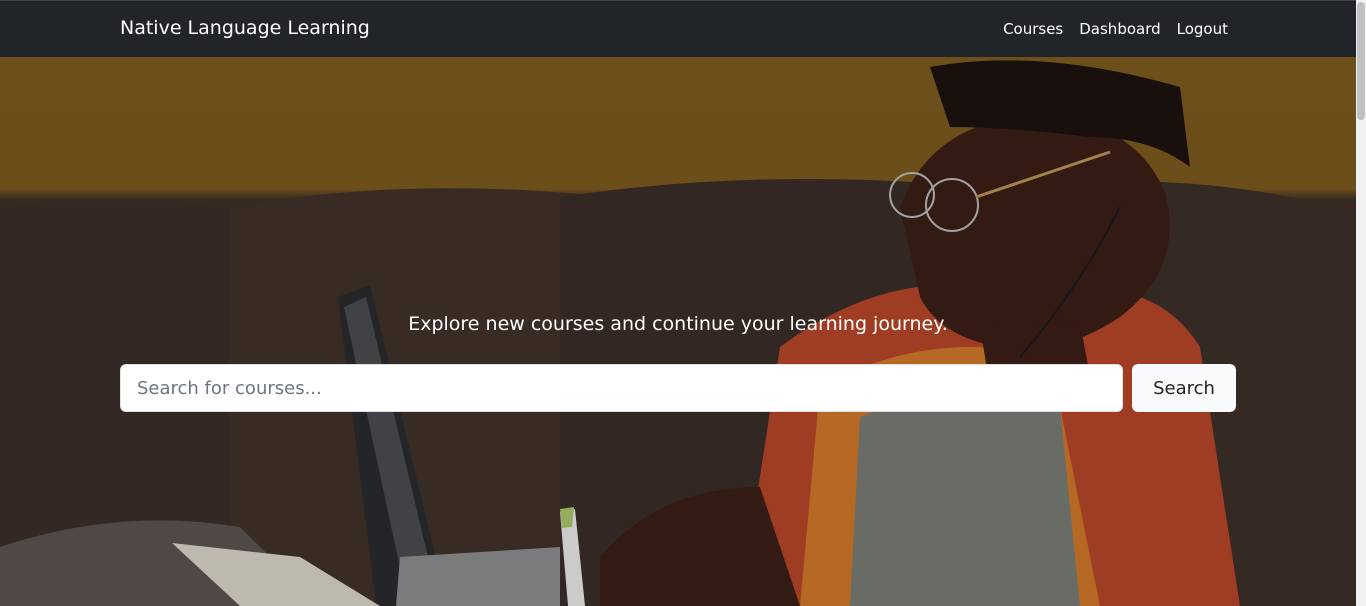 The height and width of the screenshot is (606, 1366). I want to click on course-search-form: Search, so click(678, 388).